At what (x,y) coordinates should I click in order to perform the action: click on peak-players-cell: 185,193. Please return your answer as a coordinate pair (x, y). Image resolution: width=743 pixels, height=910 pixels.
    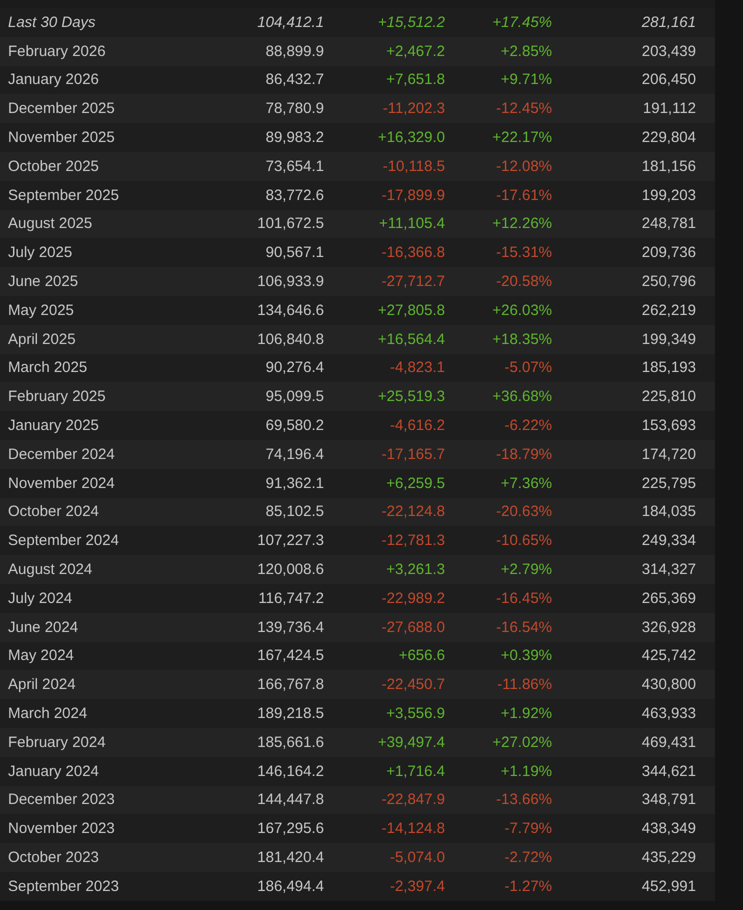
    Looking at the image, I should click on (669, 367).